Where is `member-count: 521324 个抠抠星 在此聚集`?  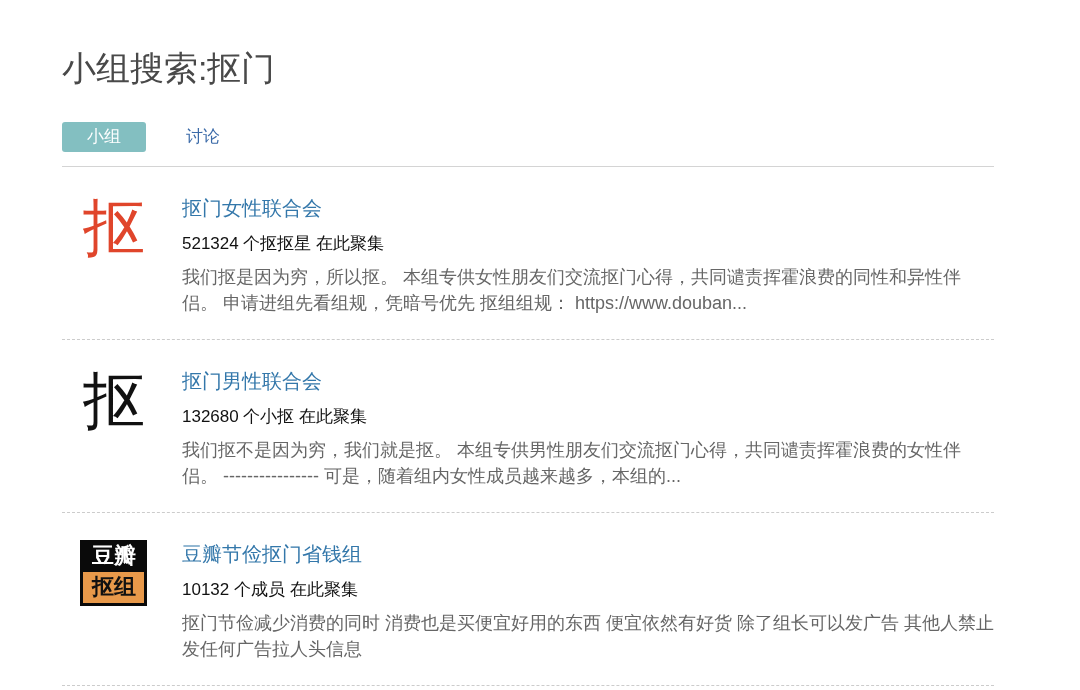 member-count: 521324 个抠抠星 在此聚集 is located at coordinates (283, 244).